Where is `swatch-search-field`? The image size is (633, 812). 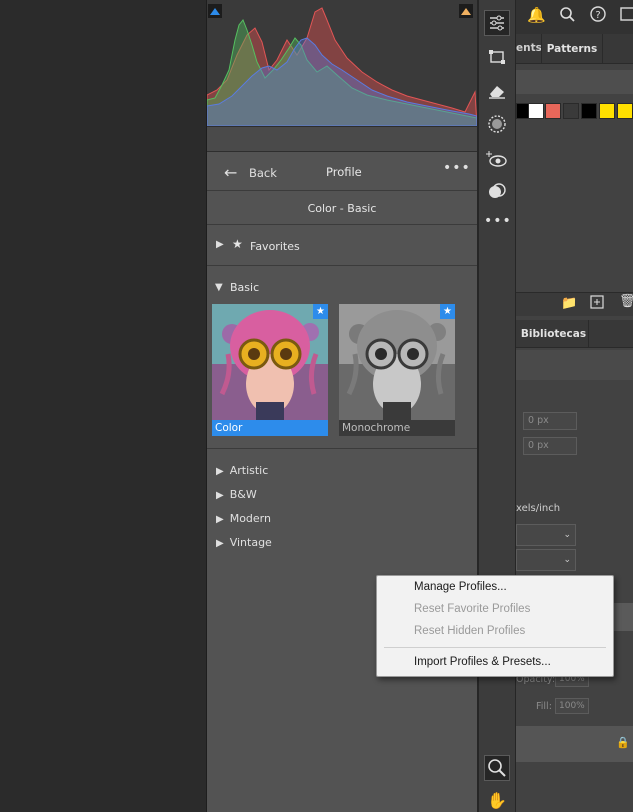 swatch-search-field is located at coordinates (574, 82).